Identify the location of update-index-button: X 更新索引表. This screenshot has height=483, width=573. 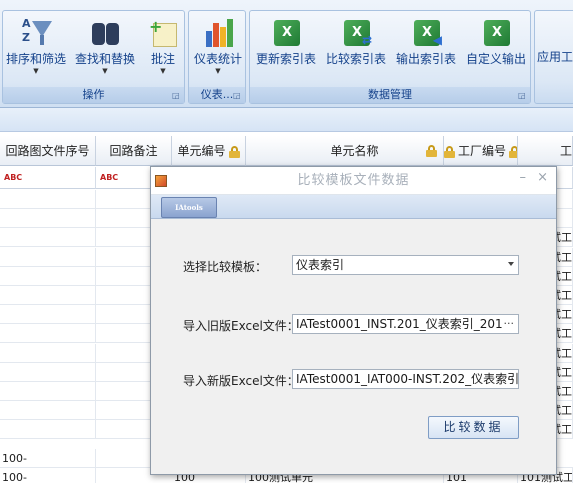
(286, 51).